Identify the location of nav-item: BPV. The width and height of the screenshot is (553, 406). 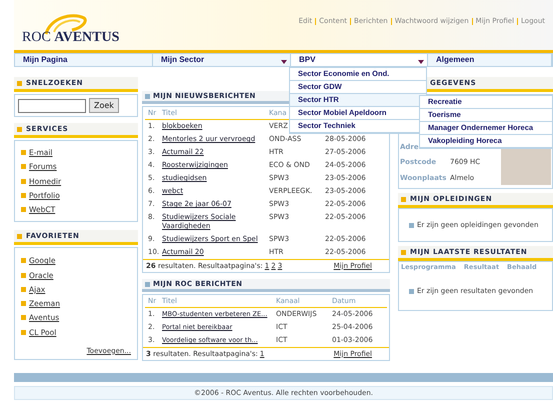
(359, 60).